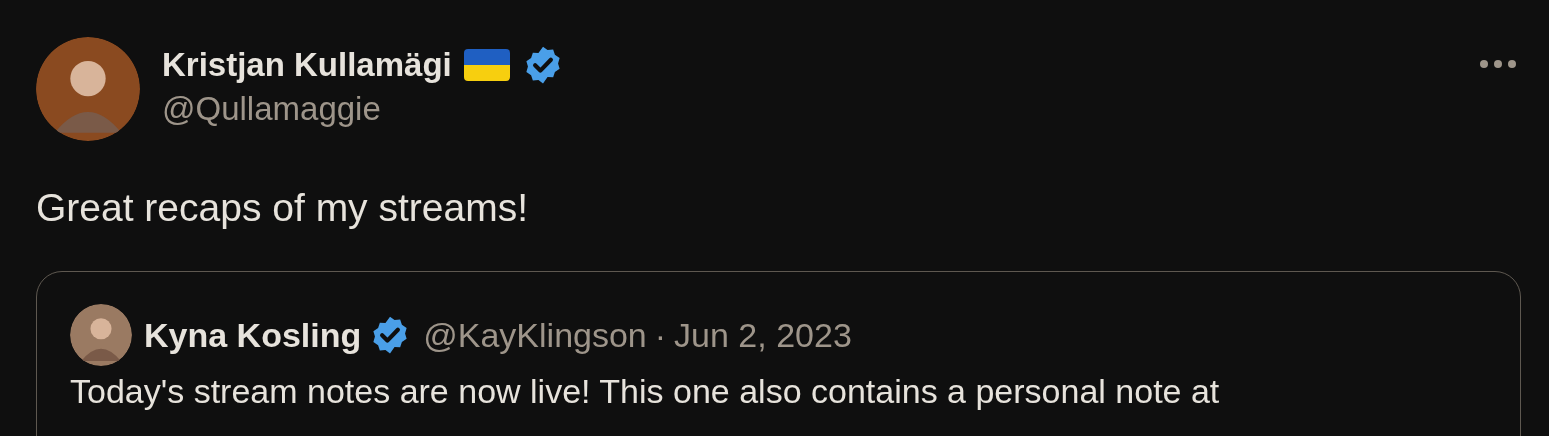 The height and width of the screenshot is (436, 1549). Describe the element at coordinates (763, 335) in the screenshot. I see `tweet-date: Jun 2, 2023` at that location.